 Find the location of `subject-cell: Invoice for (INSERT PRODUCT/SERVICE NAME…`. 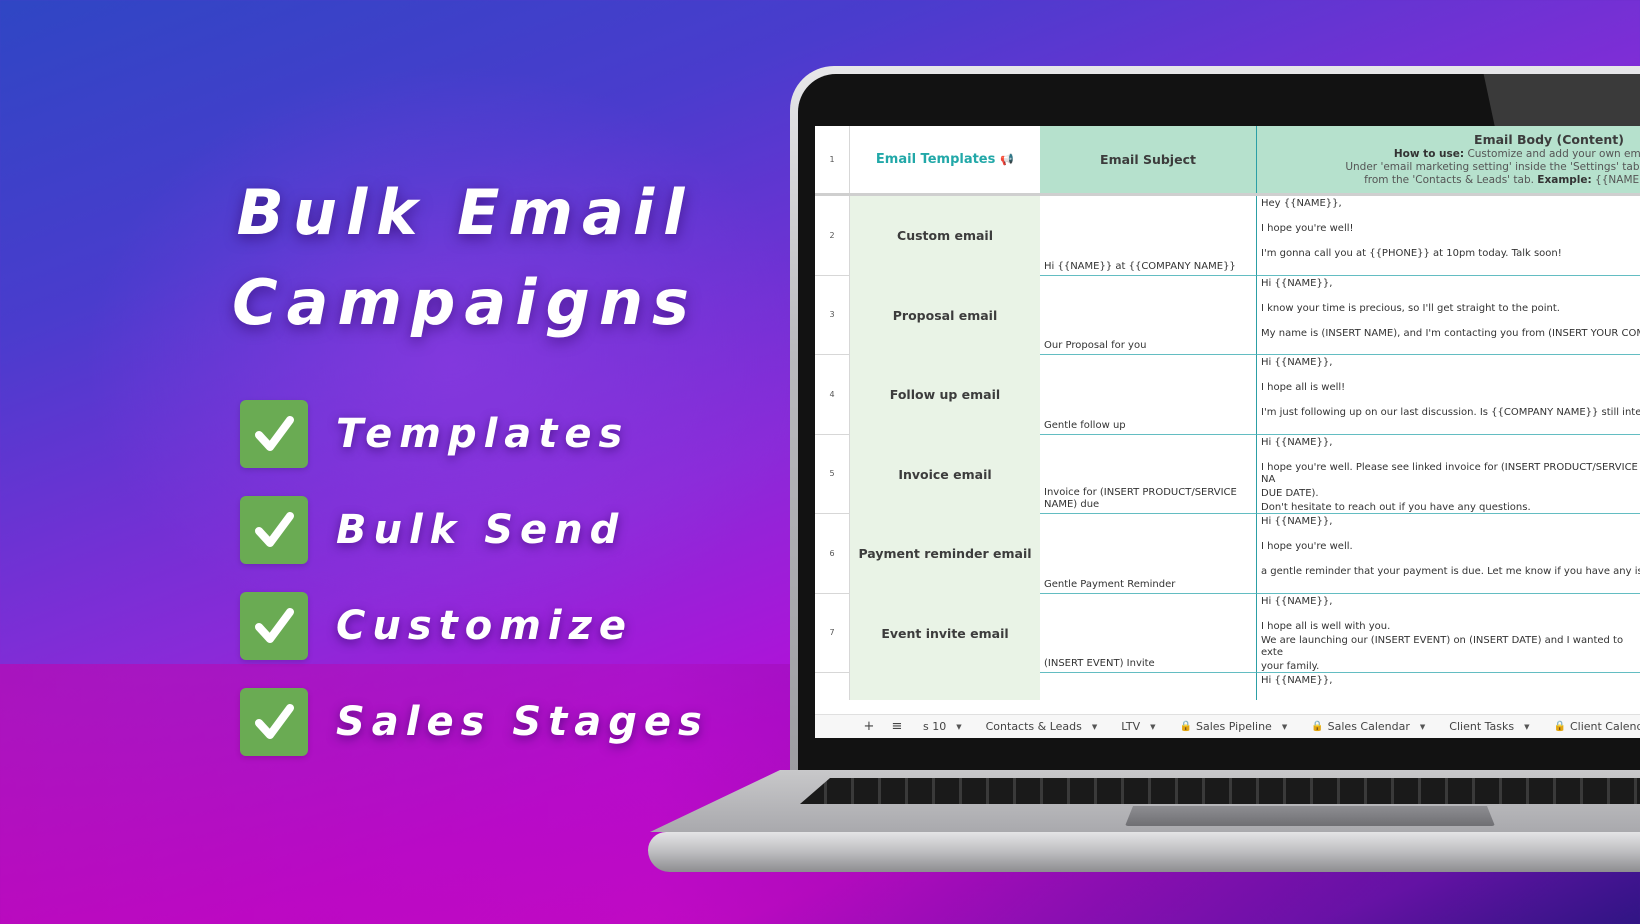

subject-cell: Invoice for (INSERT PRODUCT/SERVICE NAME… is located at coordinates (1148, 474).